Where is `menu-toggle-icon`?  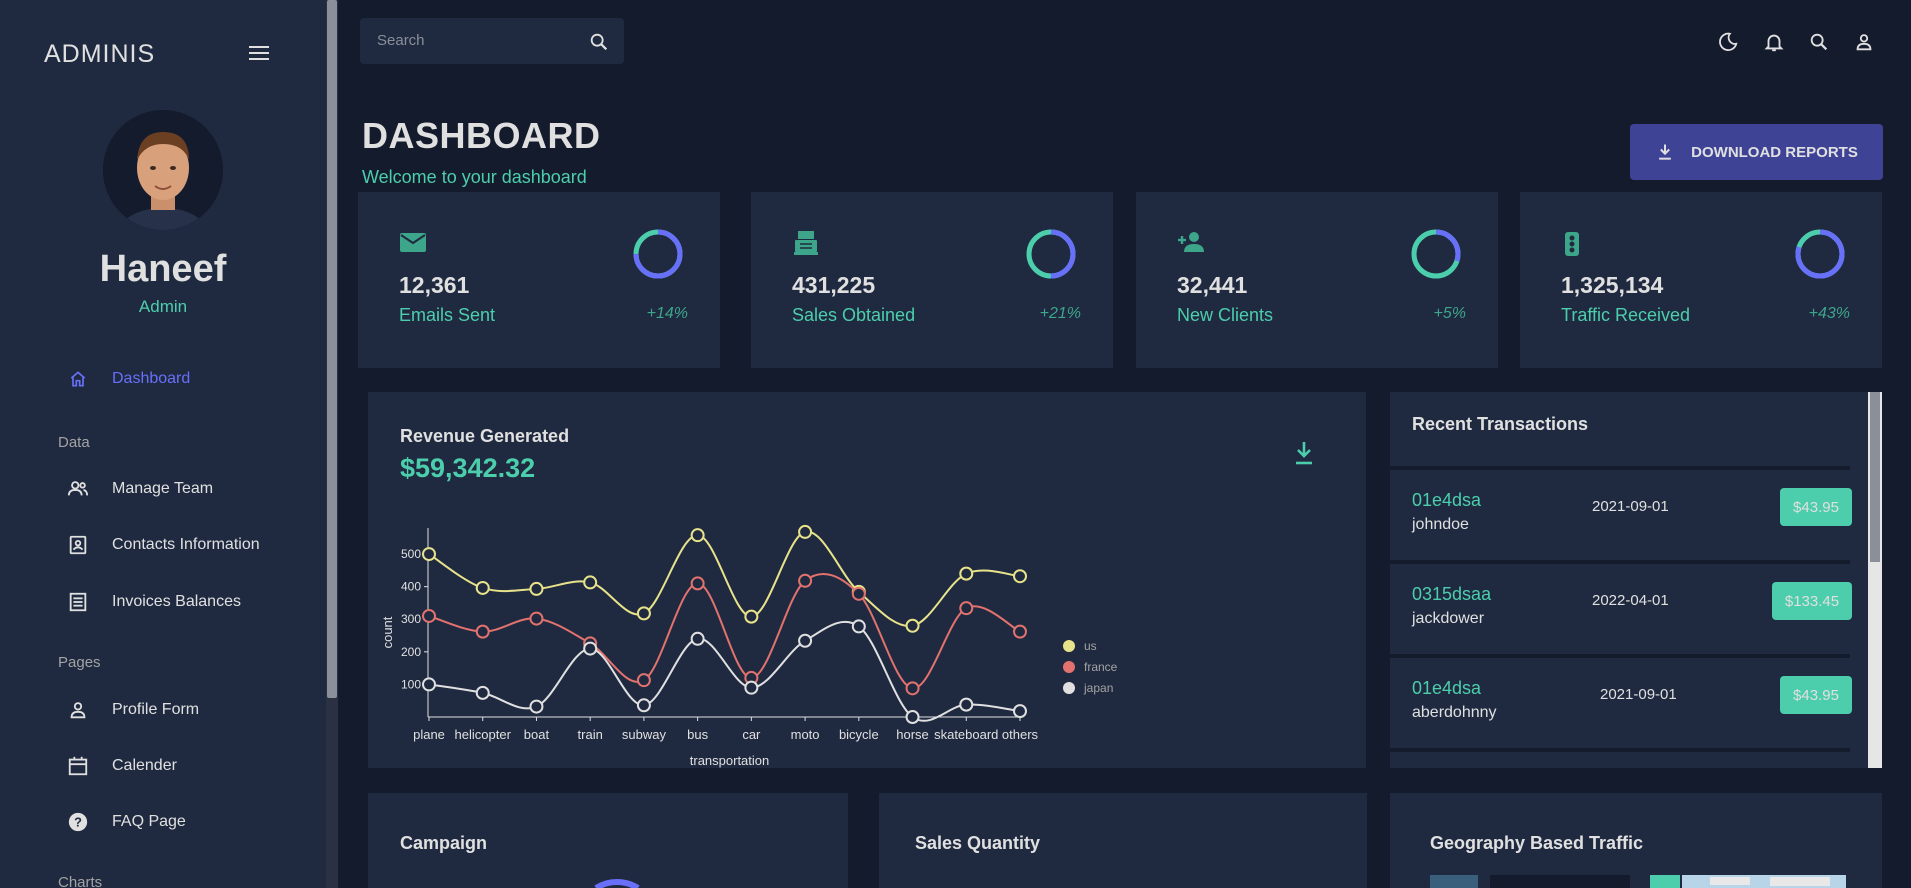 menu-toggle-icon is located at coordinates (259, 53).